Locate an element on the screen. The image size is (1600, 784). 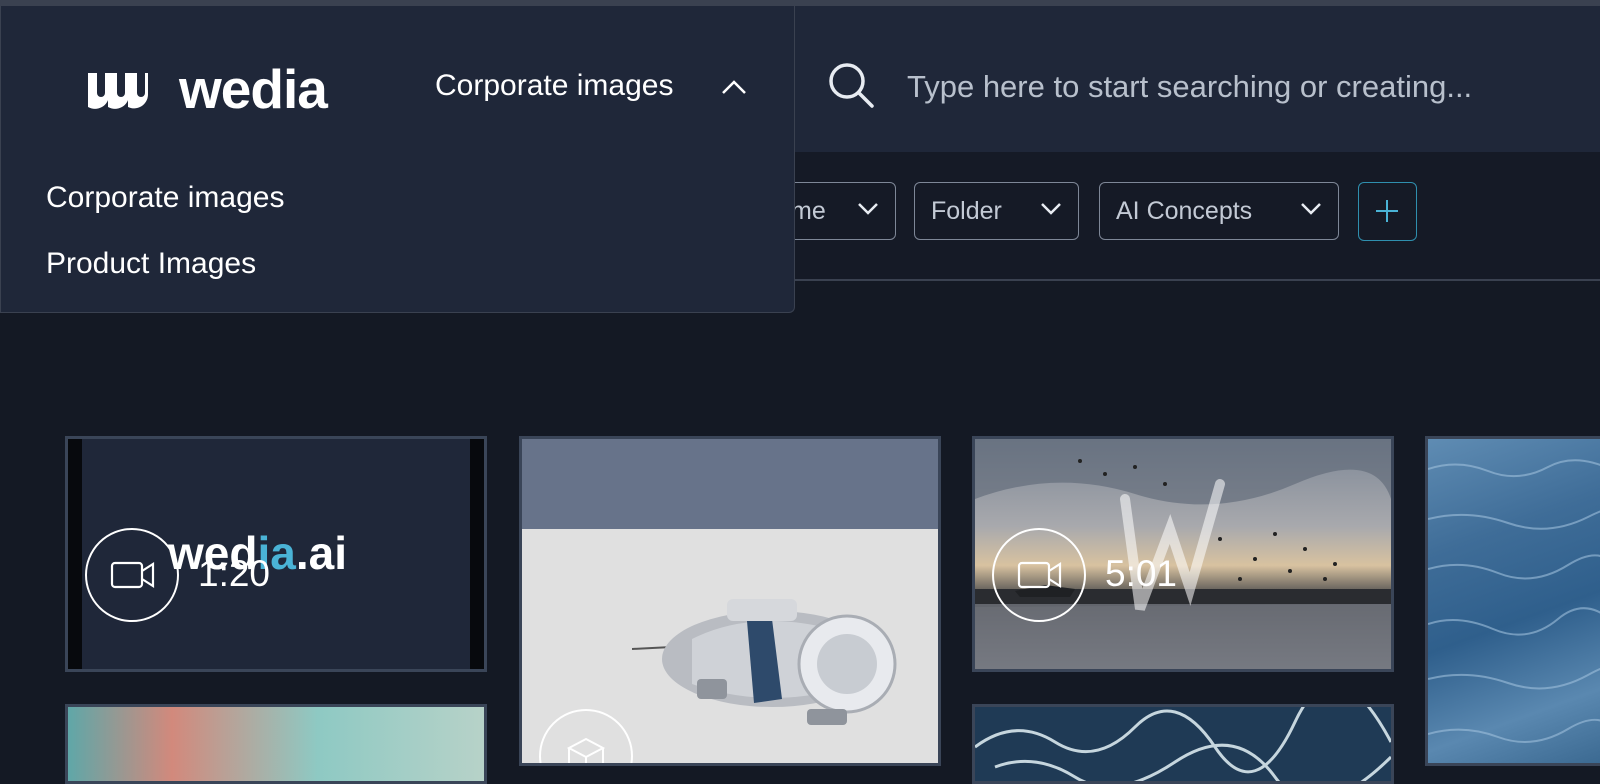
3d-model-badge is located at coordinates (586, 736).